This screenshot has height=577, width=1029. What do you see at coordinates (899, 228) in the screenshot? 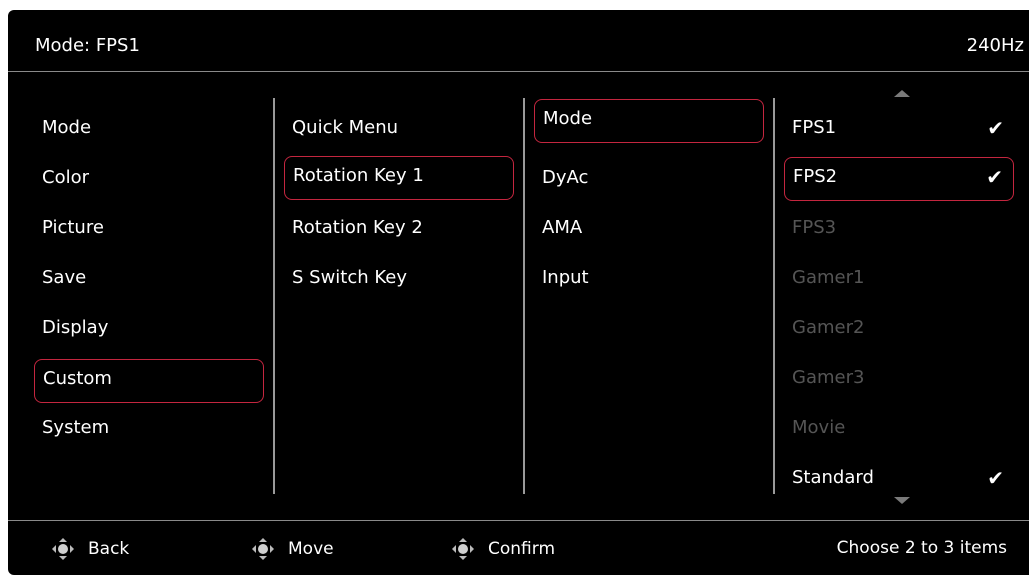
I see `value-item-fps3: FPS3` at bounding box center [899, 228].